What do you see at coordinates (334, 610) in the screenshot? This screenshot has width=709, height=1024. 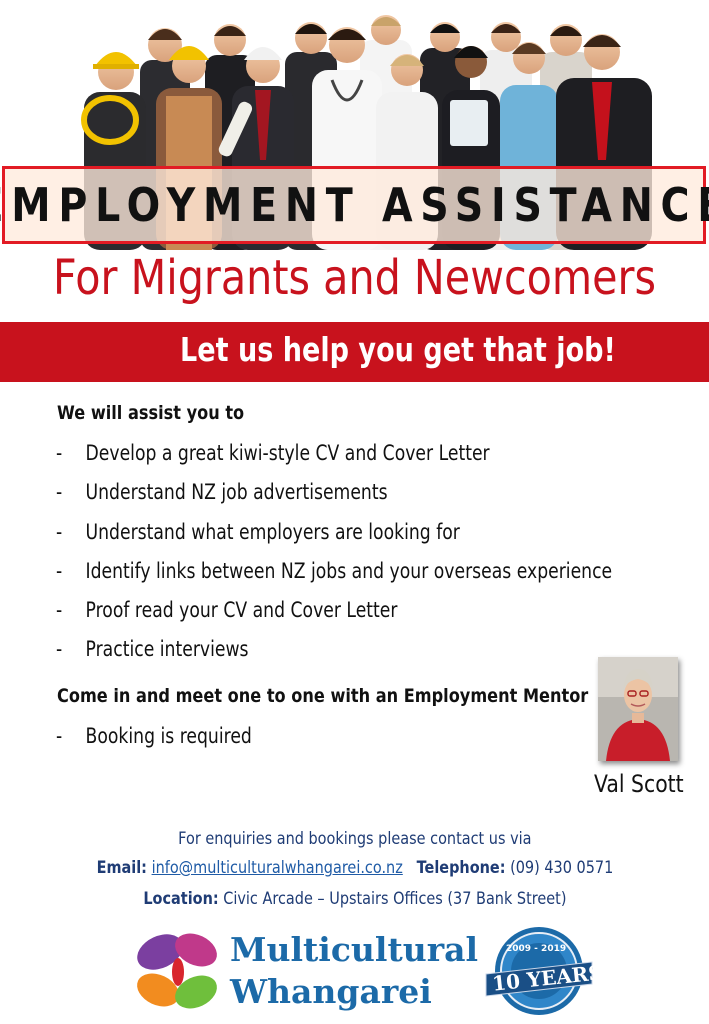 I see `list-item: - Proof read your CV and Cover Letter` at bounding box center [334, 610].